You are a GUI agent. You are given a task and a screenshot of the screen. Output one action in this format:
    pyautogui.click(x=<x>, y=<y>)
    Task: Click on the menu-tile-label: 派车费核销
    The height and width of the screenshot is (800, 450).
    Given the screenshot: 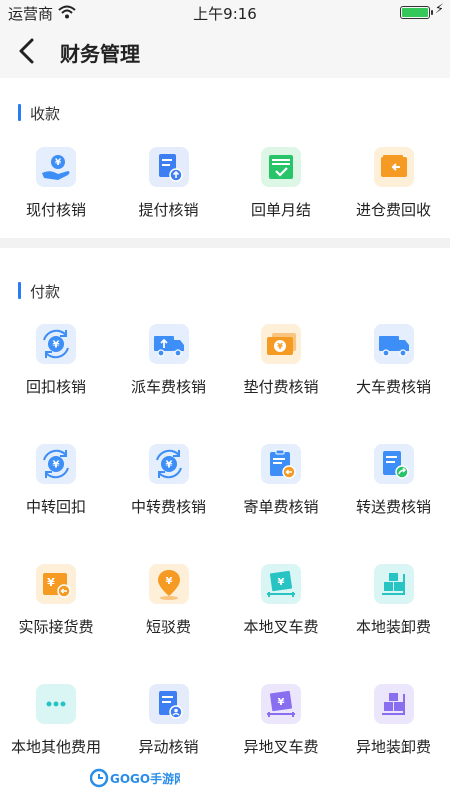 What is the action you would take?
    pyautogui.click(x=168, y=387)
    